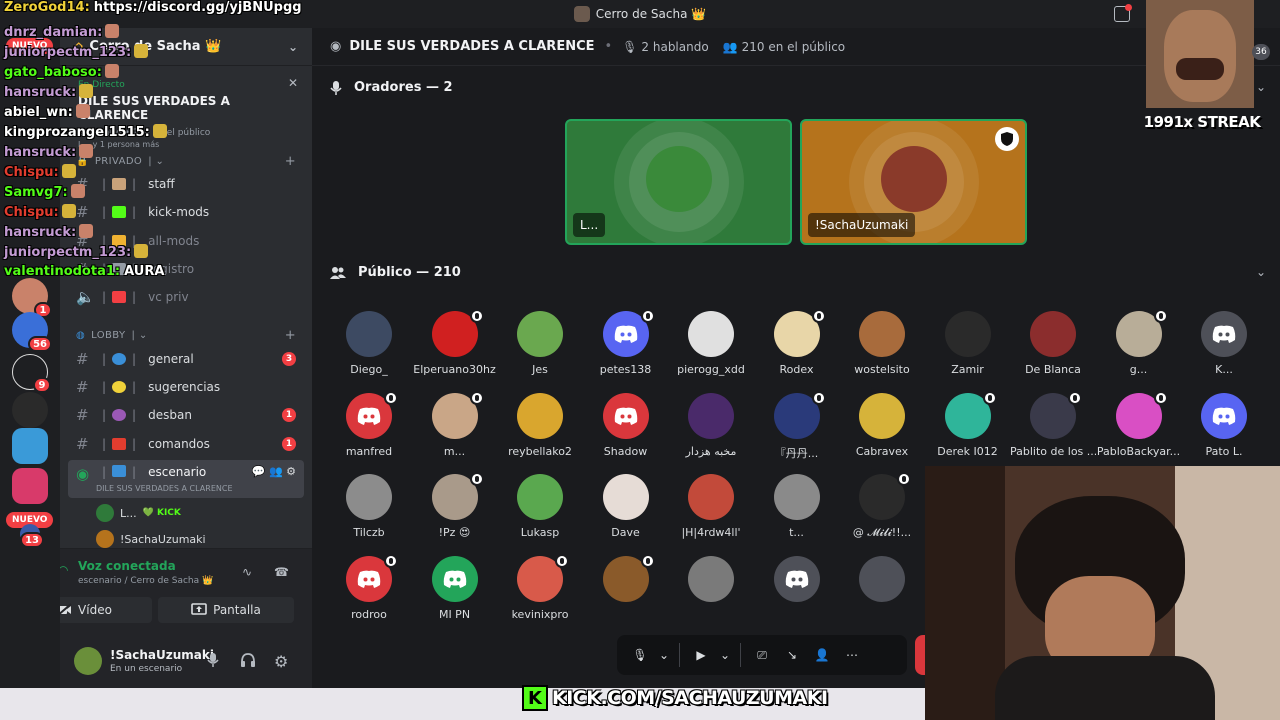 The height and width of the screenshot is (720, 1280). What do you see at coordinates (678, 179) in the screenshot?
I see `speaker-avatar` at bounding box center [678, 179].